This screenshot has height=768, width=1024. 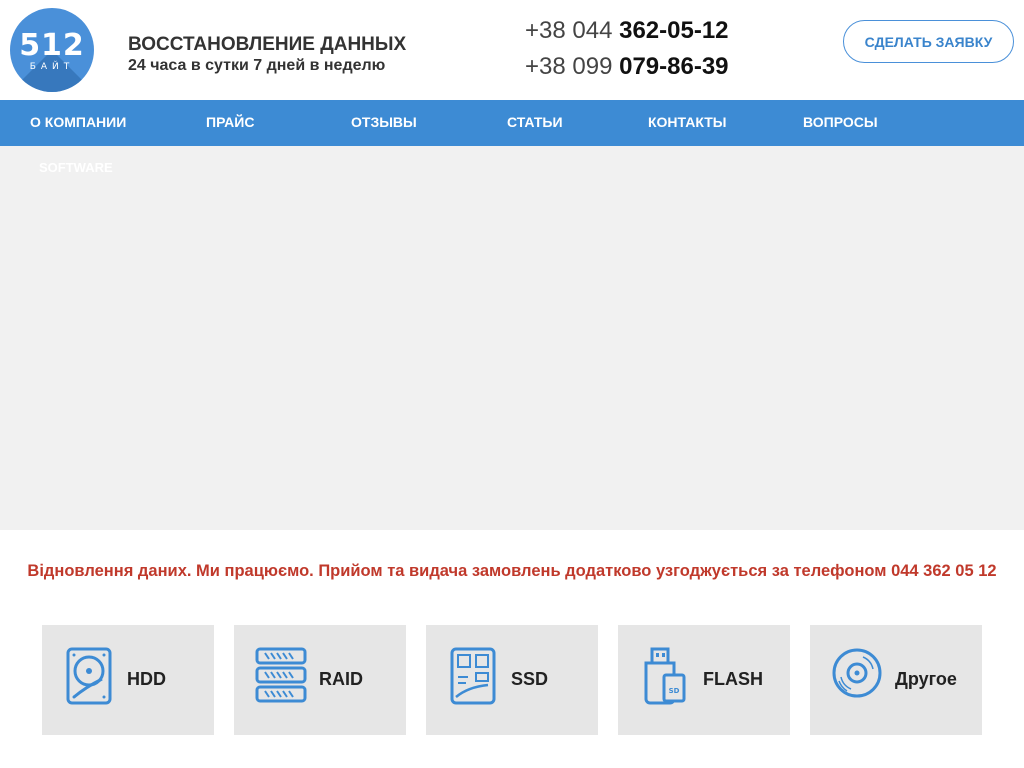 I want to click on tile-ssd: SSD, so click(x=512, y=680).